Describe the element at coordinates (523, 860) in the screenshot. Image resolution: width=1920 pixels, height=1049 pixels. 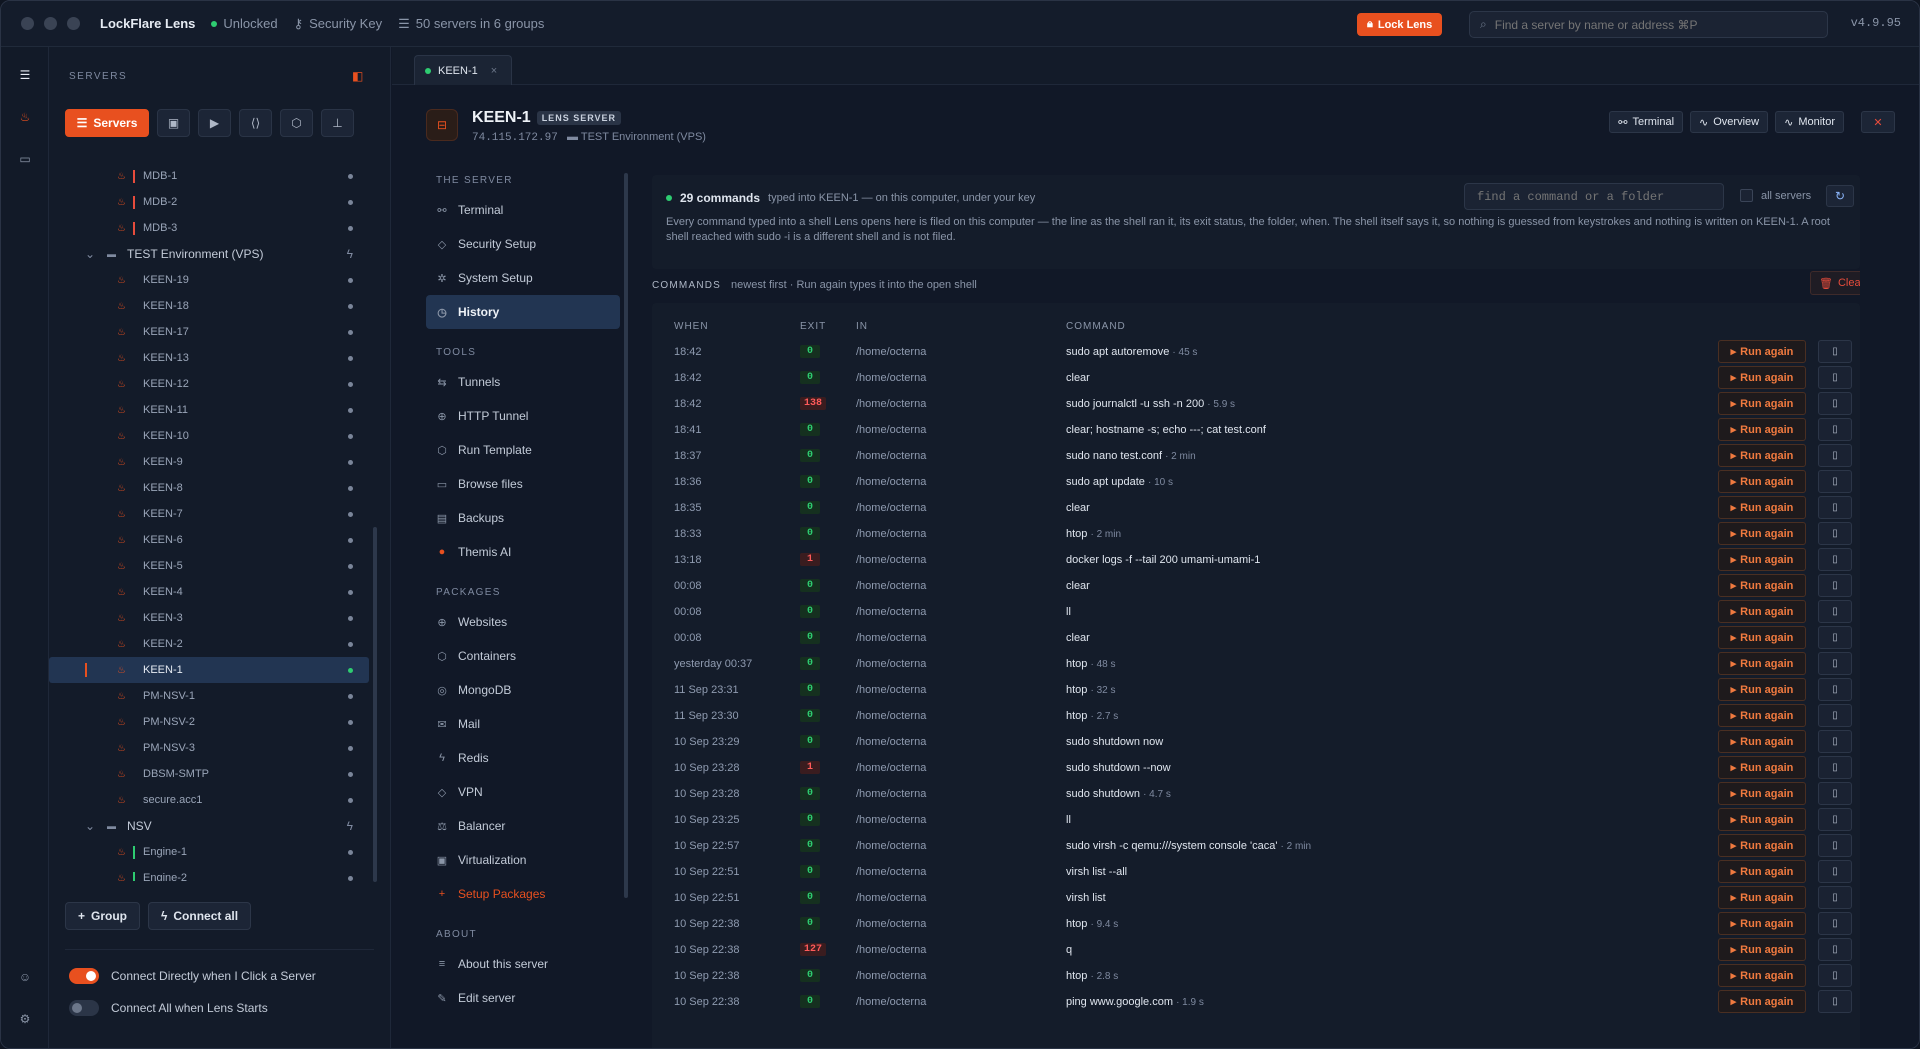
I see `nav-item-virtualization: ▣ Virtualization` at that location.